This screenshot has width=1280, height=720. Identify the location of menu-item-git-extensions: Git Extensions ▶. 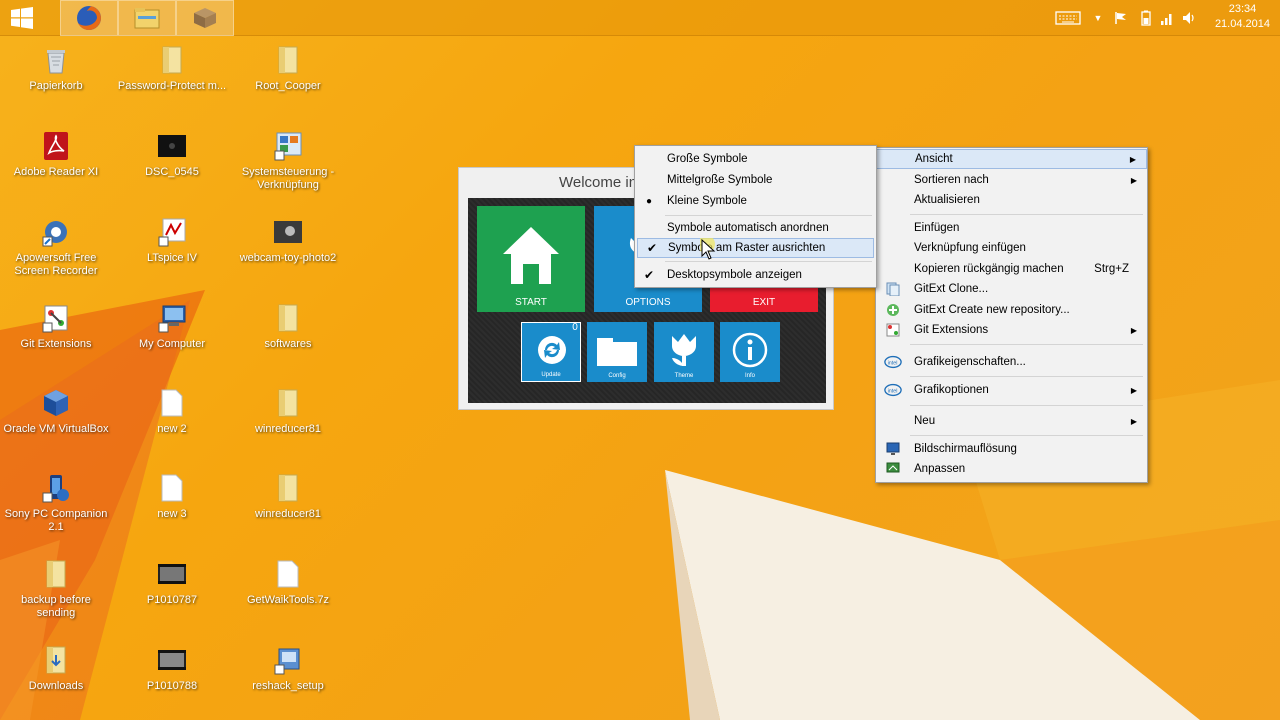
(1011, 330).